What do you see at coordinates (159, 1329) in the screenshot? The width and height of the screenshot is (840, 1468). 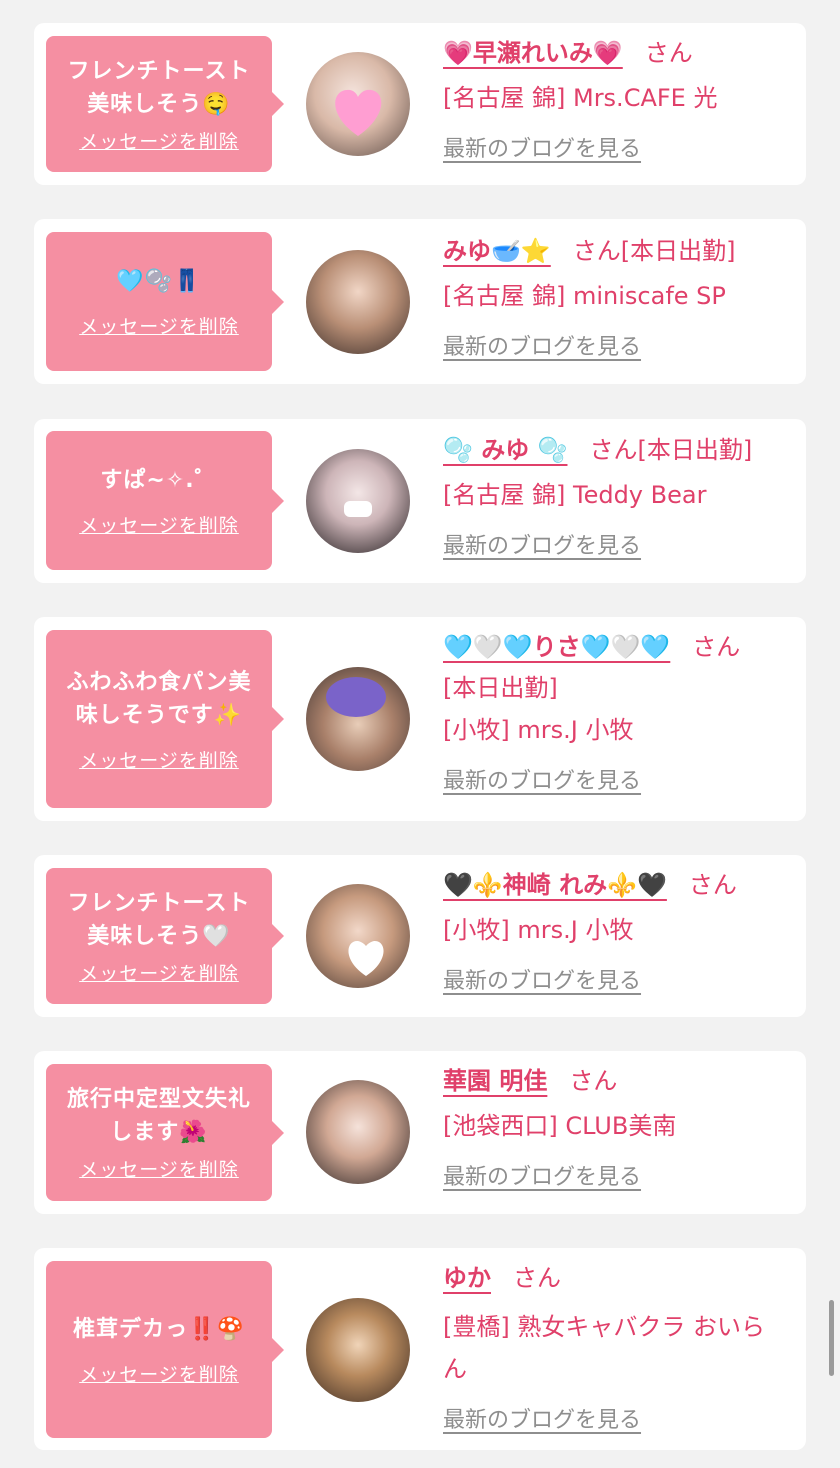 I see `message-text: 椎茸デカっ‼️🍄` at bounding box center [159, 1329].